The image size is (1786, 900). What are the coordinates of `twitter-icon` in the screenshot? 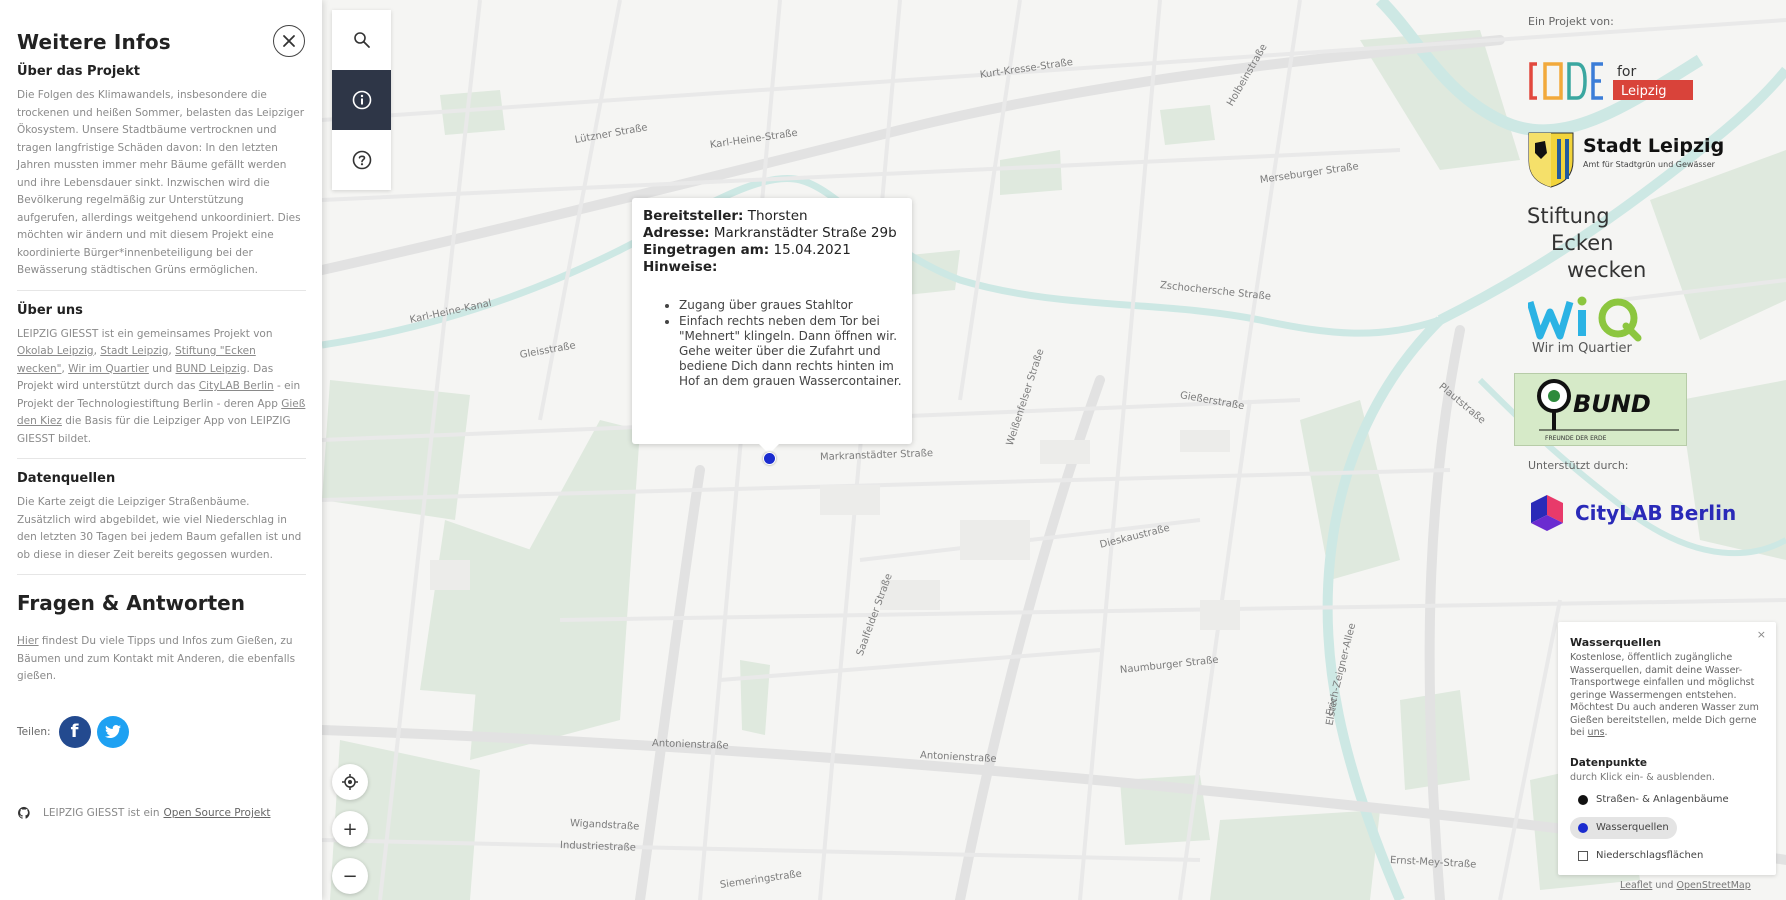 It's located at (112, 731).